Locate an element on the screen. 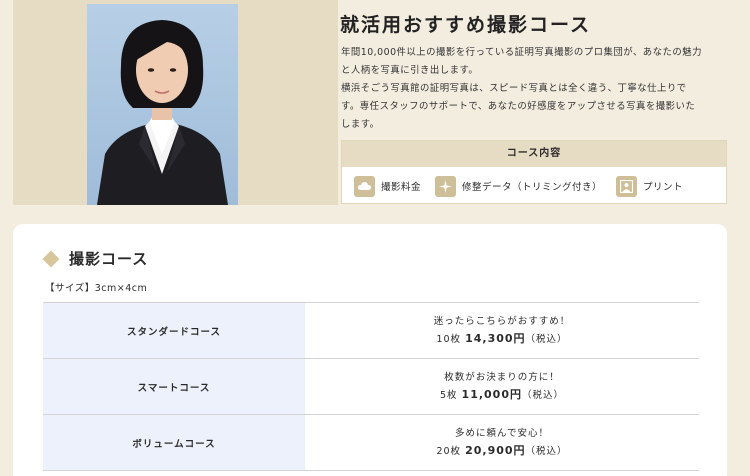 The image size is (750, 476). plan-name: スタンダードコース is located at coordinates (174, 330).